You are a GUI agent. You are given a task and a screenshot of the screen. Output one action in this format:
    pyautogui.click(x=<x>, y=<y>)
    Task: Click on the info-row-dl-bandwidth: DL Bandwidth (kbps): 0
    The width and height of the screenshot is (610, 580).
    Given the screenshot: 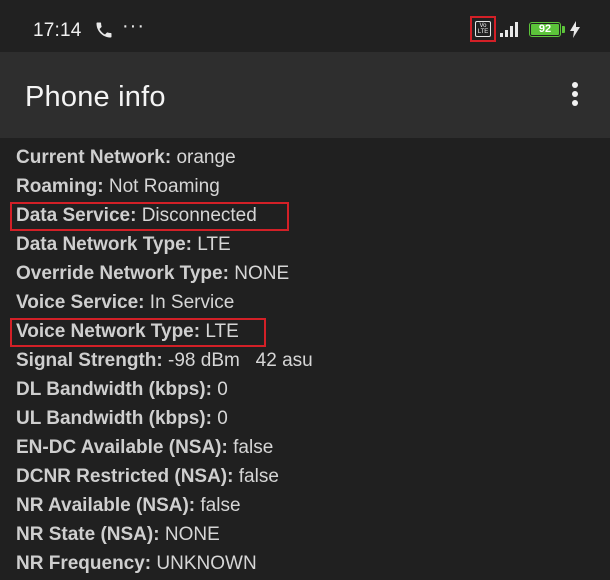 What is the action you would take?
    pyautogui.click(x=122, y=389)
    